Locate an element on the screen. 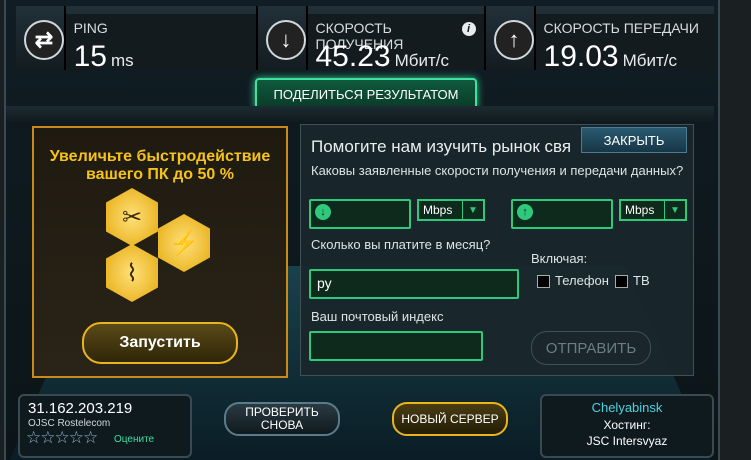  server-panel: Chelyabinsk Хостинг: JSC Intersvyaz is located at coordinates (627, 426).